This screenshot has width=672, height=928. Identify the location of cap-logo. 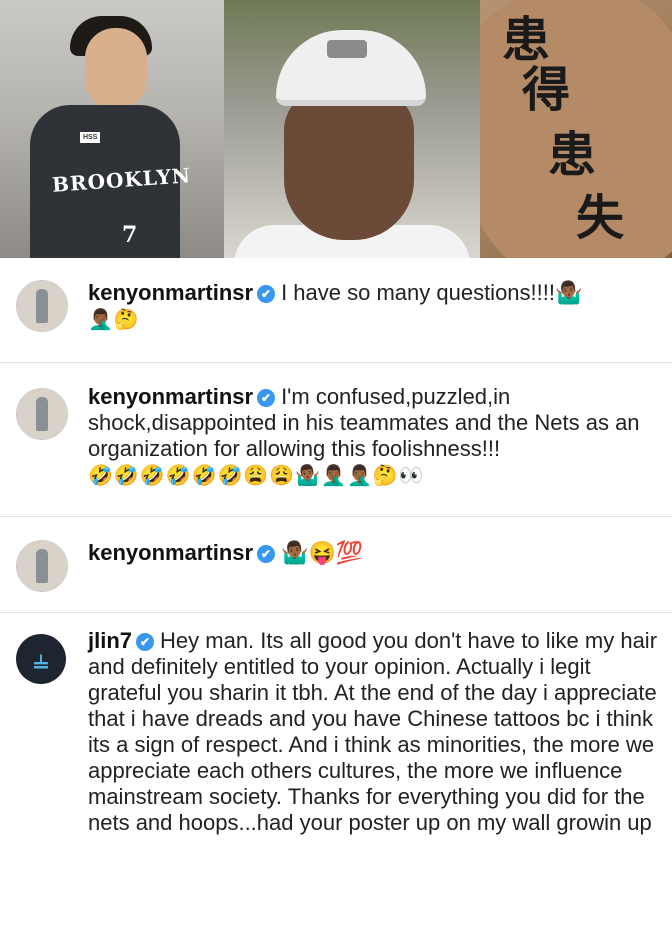
(347, 49).